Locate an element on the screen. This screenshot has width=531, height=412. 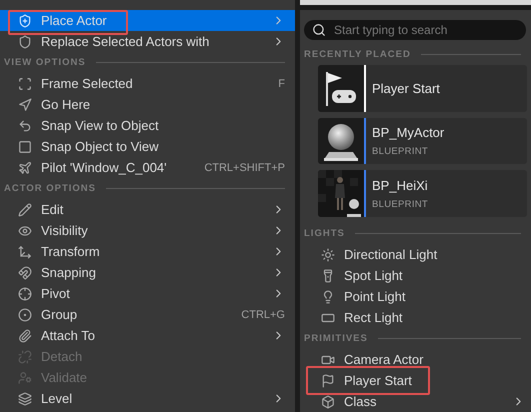
menu-item: Snap Object to View is located at coordinates (147, 146).